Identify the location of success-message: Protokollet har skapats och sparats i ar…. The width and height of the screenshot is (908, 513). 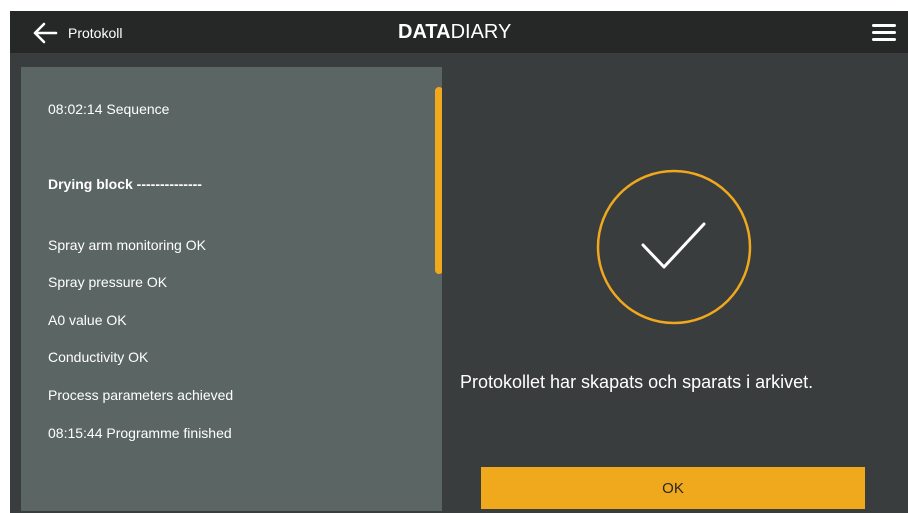
(637, 382).